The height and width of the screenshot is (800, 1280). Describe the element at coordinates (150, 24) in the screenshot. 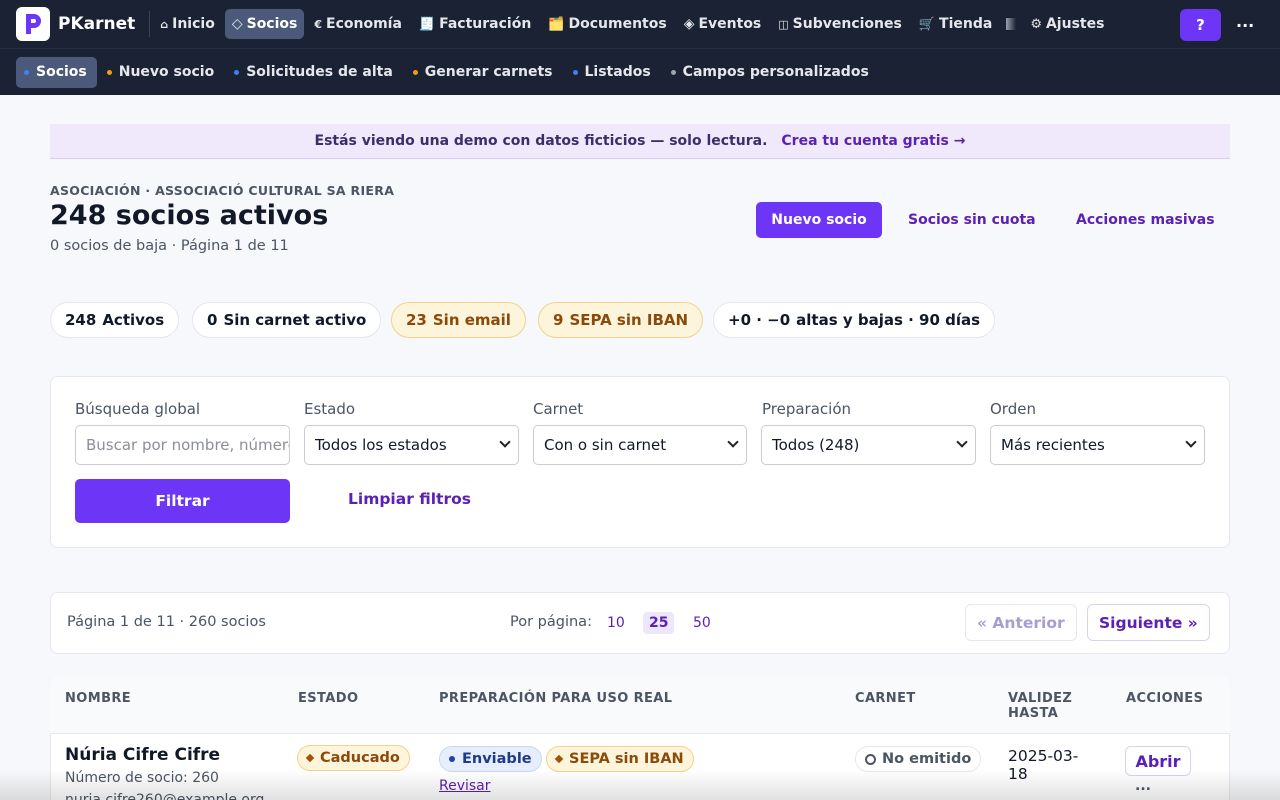

I see `brand-divider` at that location.